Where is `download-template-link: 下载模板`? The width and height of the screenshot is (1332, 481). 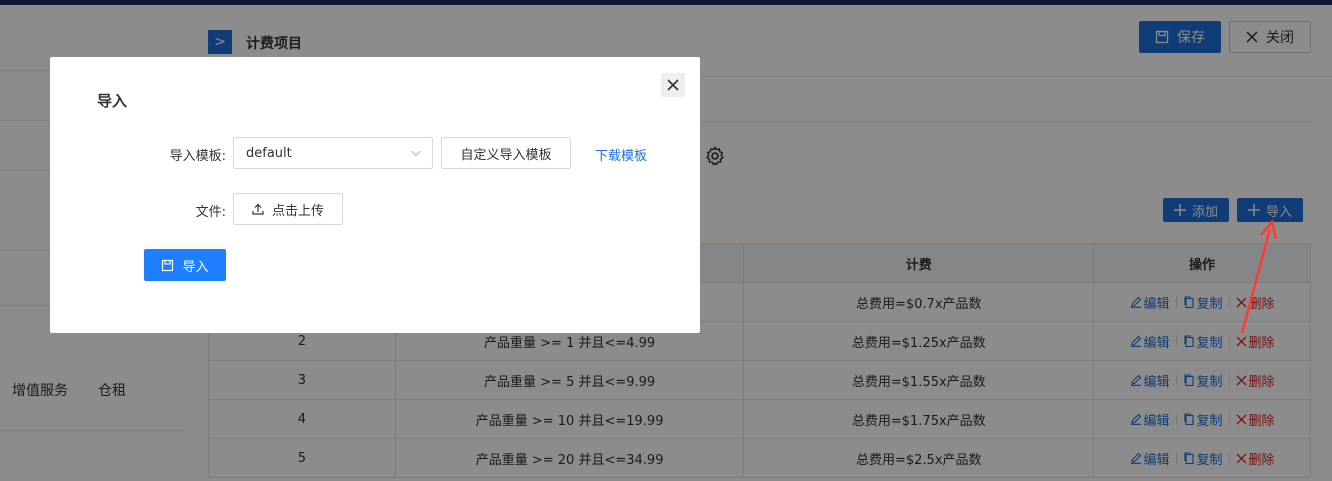 download-template-link: 下载模板 is located at coordinates (621, 154).